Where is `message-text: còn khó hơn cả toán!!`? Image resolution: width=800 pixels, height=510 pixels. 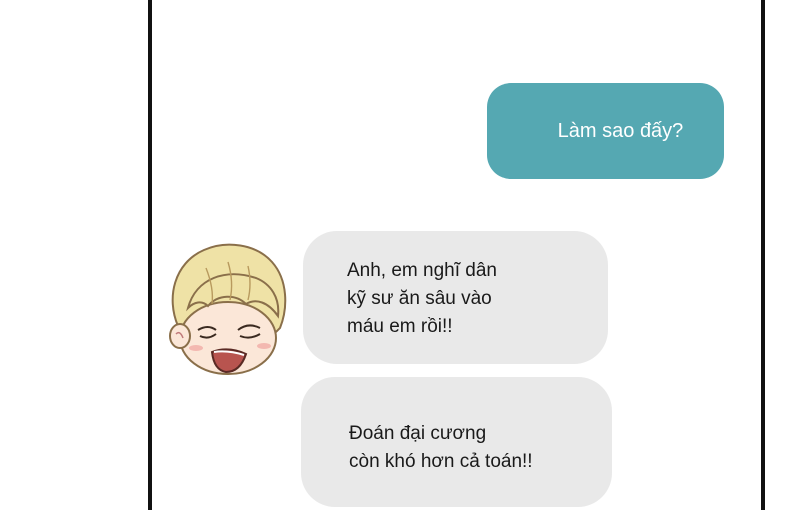
message-text: còn khó hơn cả toán!! is located at coordinates (441, 461).